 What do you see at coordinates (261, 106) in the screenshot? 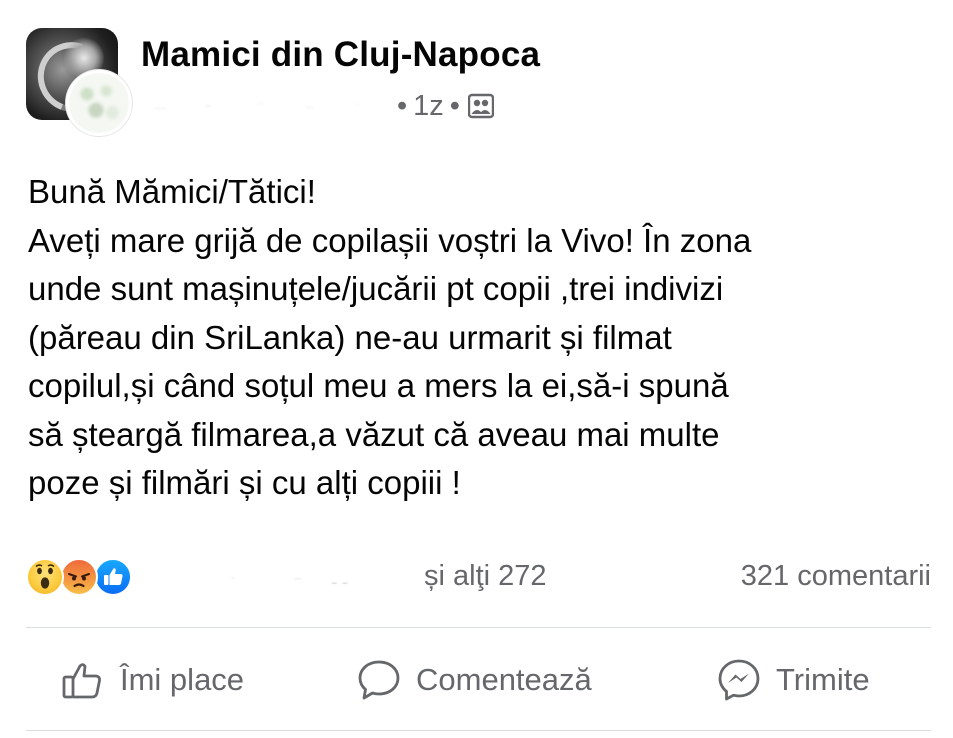
I see `blurred-author-name` at bounding box center [261, 106].